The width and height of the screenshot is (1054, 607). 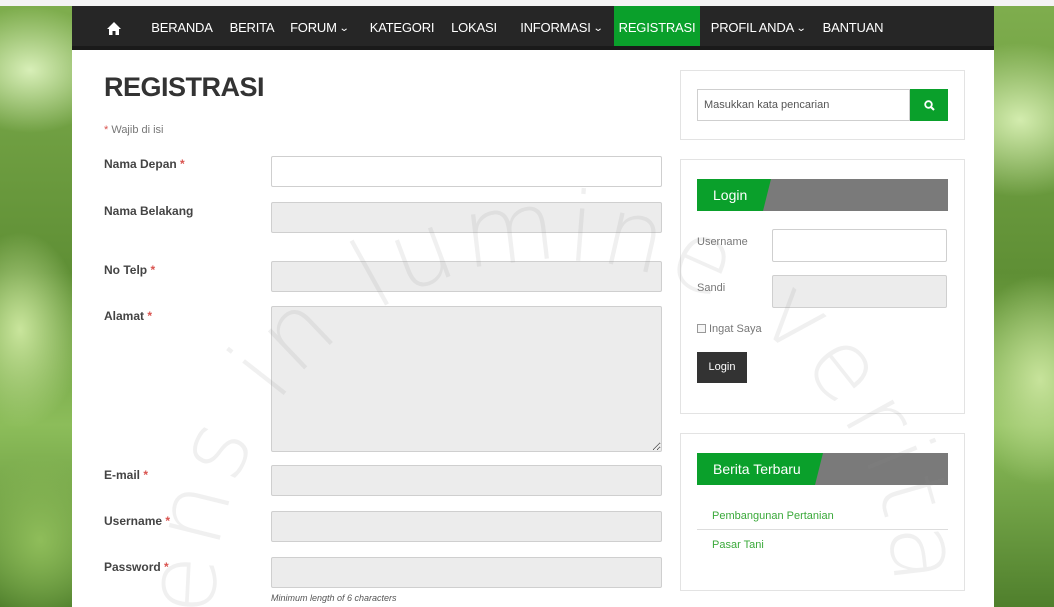 I want to click on label-alamat: Alamat *, so click(x=128, y=316).